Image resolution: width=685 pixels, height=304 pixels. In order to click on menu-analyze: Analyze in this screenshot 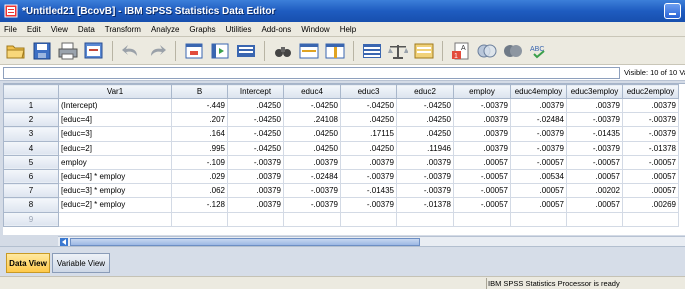, I will do `click(165, 29)`.